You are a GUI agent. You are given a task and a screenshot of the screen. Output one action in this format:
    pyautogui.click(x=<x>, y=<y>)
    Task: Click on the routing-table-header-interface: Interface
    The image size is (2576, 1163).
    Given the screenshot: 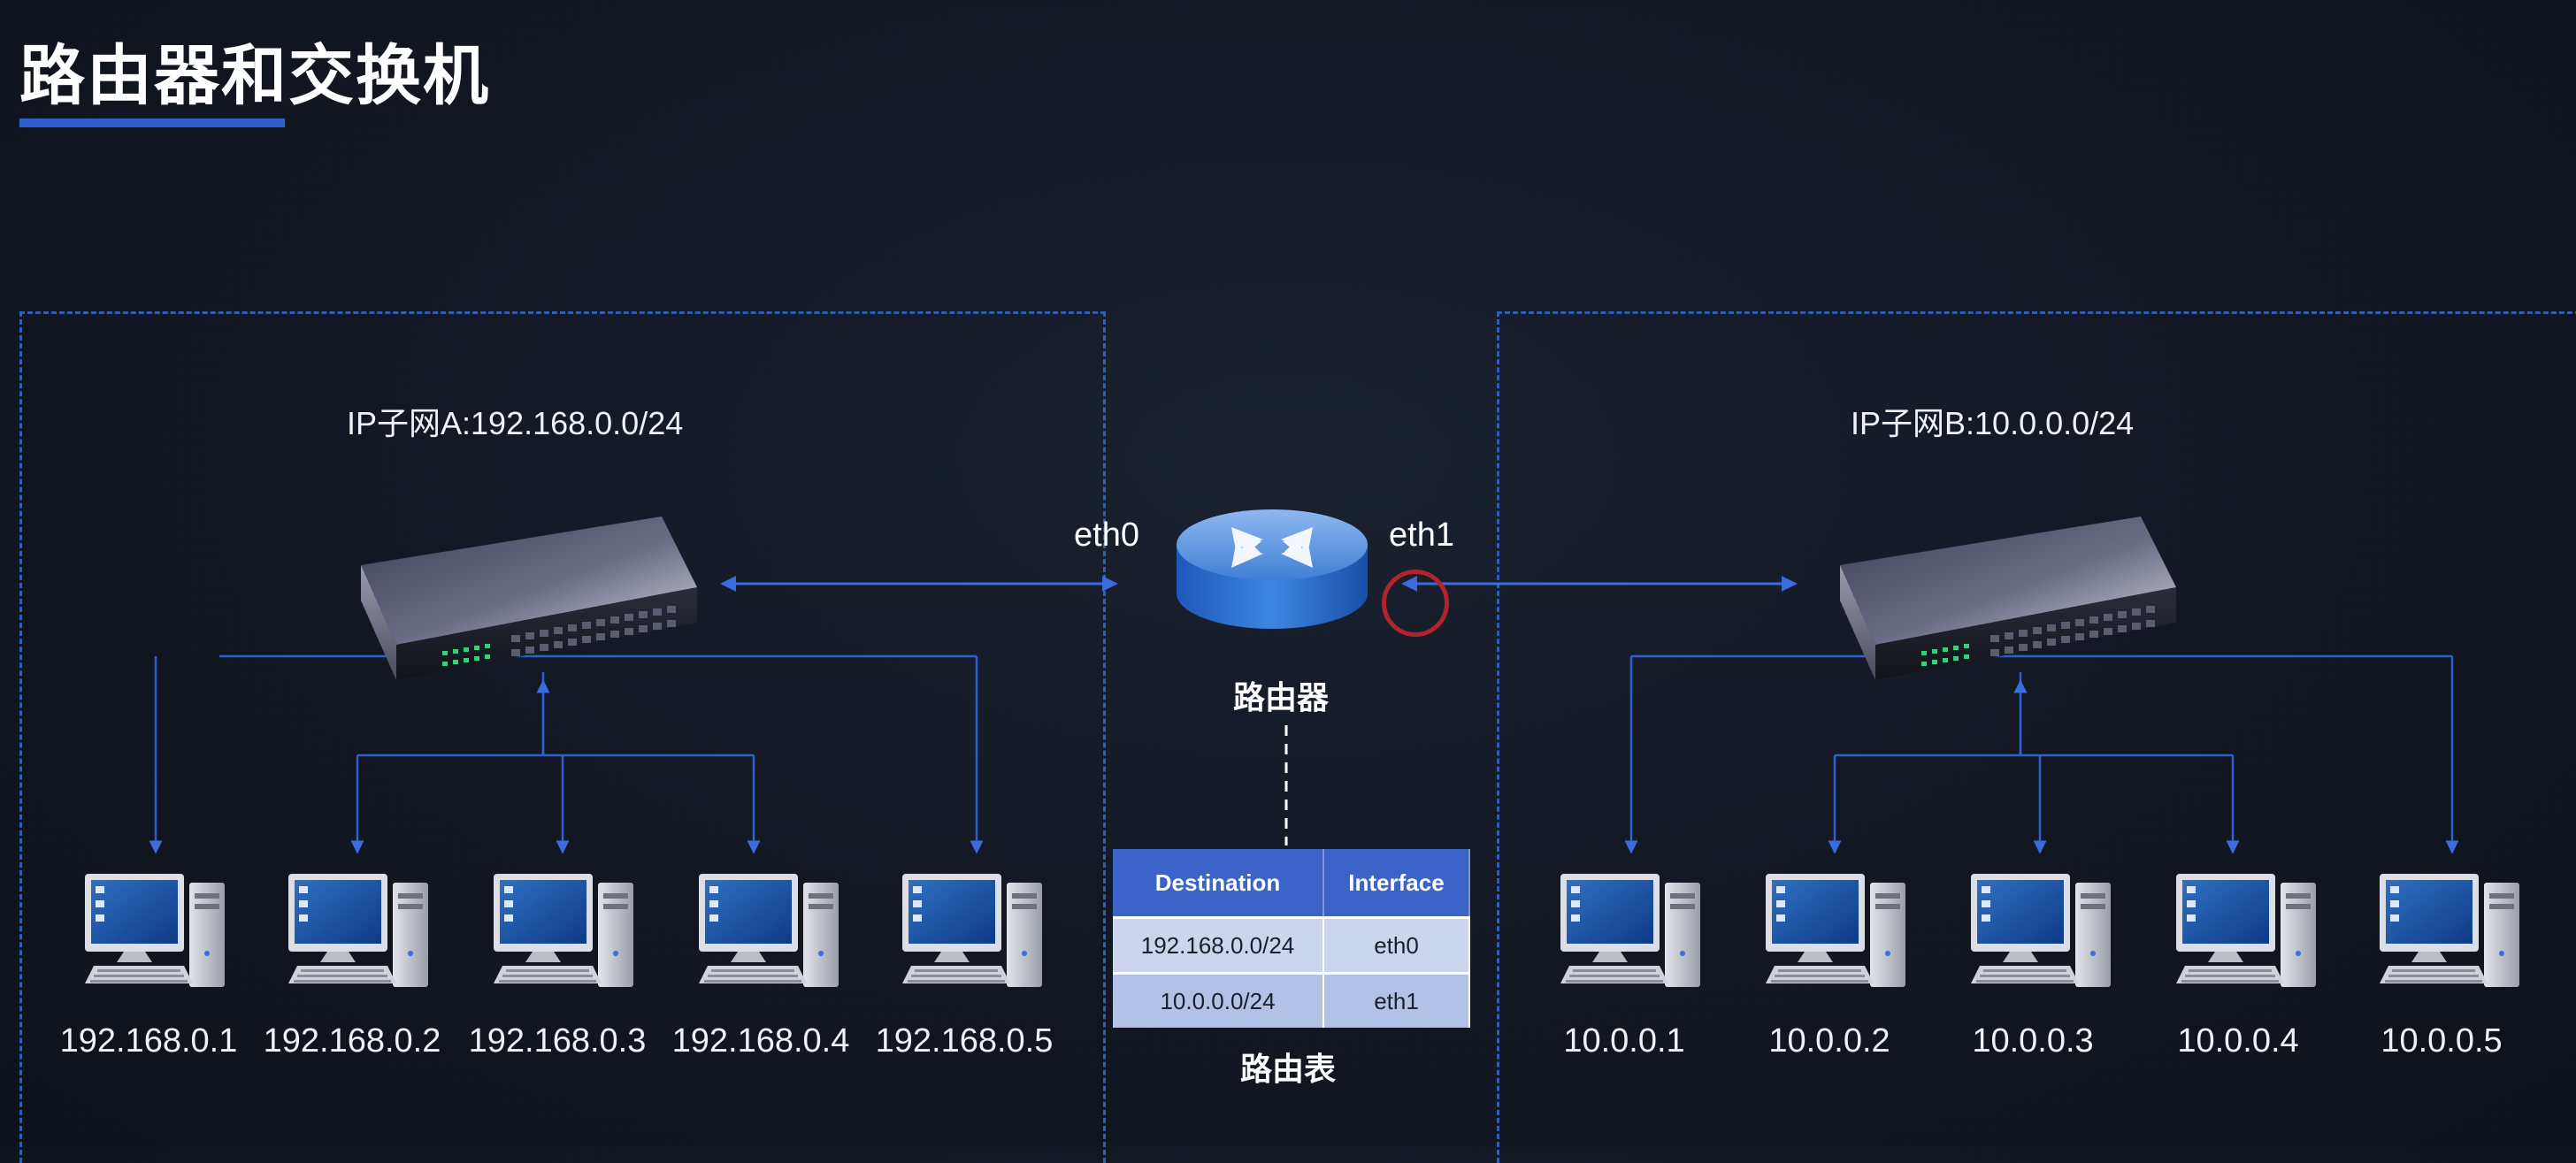 What is the action you would take?
    pyautogui.click(x=1396, y=883)
    